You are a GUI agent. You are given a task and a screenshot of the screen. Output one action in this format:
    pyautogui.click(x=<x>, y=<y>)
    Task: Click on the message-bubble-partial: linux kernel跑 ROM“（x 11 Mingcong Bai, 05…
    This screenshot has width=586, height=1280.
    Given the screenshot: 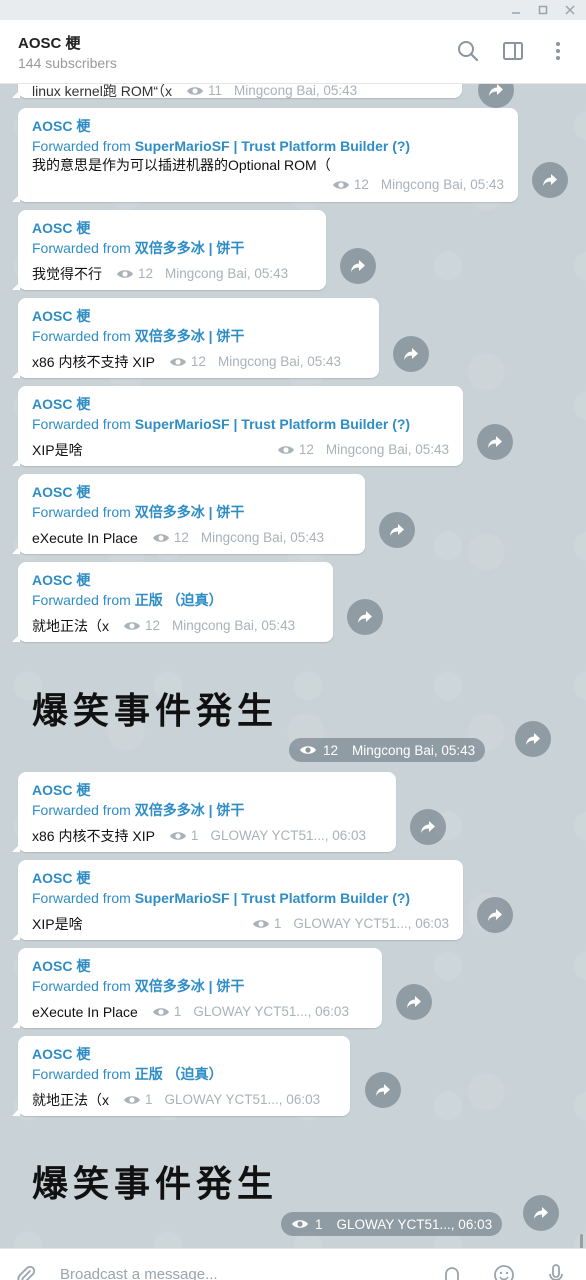 What is the action you would take?
    pyautogui.click(x=237, y=92)
    